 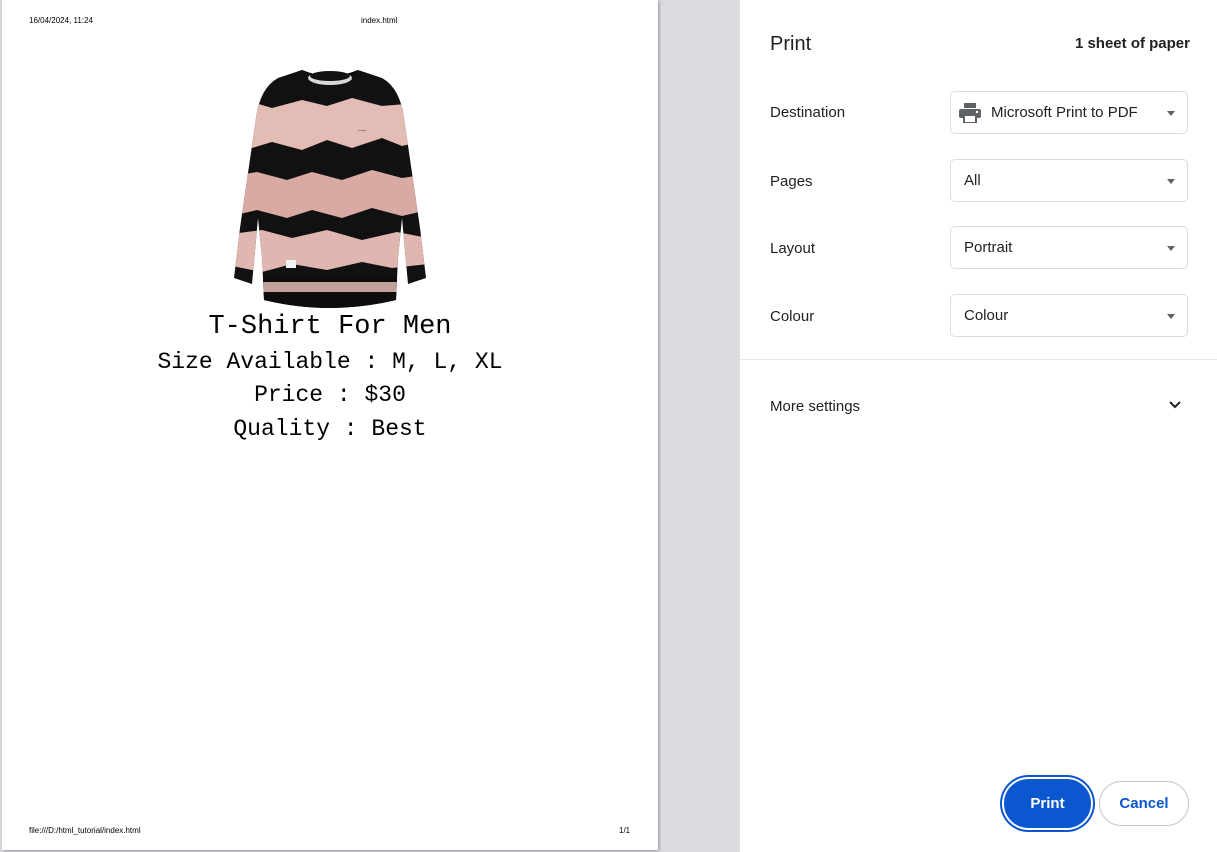 I want to click on more-settings-toggle: More settings, so click(x=978, y=406).